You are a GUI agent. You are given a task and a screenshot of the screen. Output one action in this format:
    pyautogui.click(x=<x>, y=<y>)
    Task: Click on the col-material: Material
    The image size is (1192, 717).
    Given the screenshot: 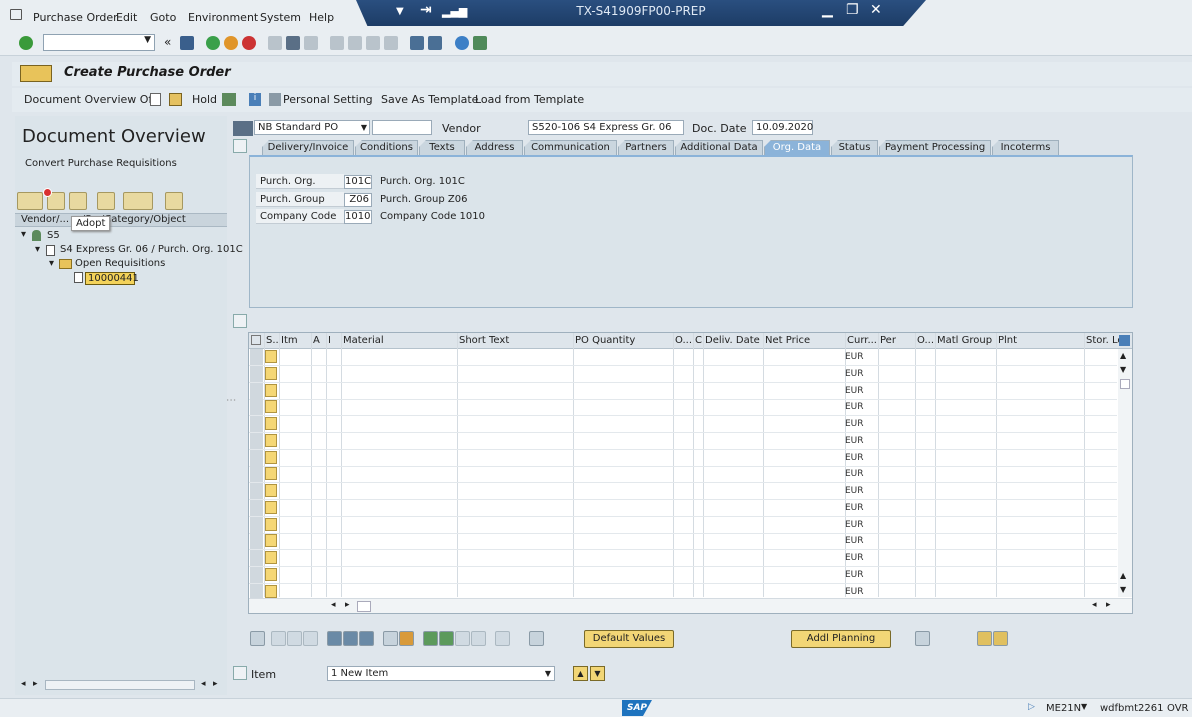 What is the action you would take?
    pyautogui.click(x=363, y=340)
    